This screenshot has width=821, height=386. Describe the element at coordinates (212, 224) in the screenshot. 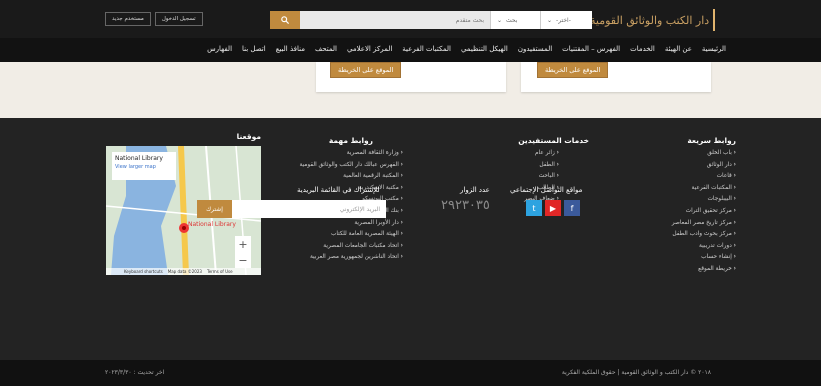

I see `map-pin-label: National Library` at that location.